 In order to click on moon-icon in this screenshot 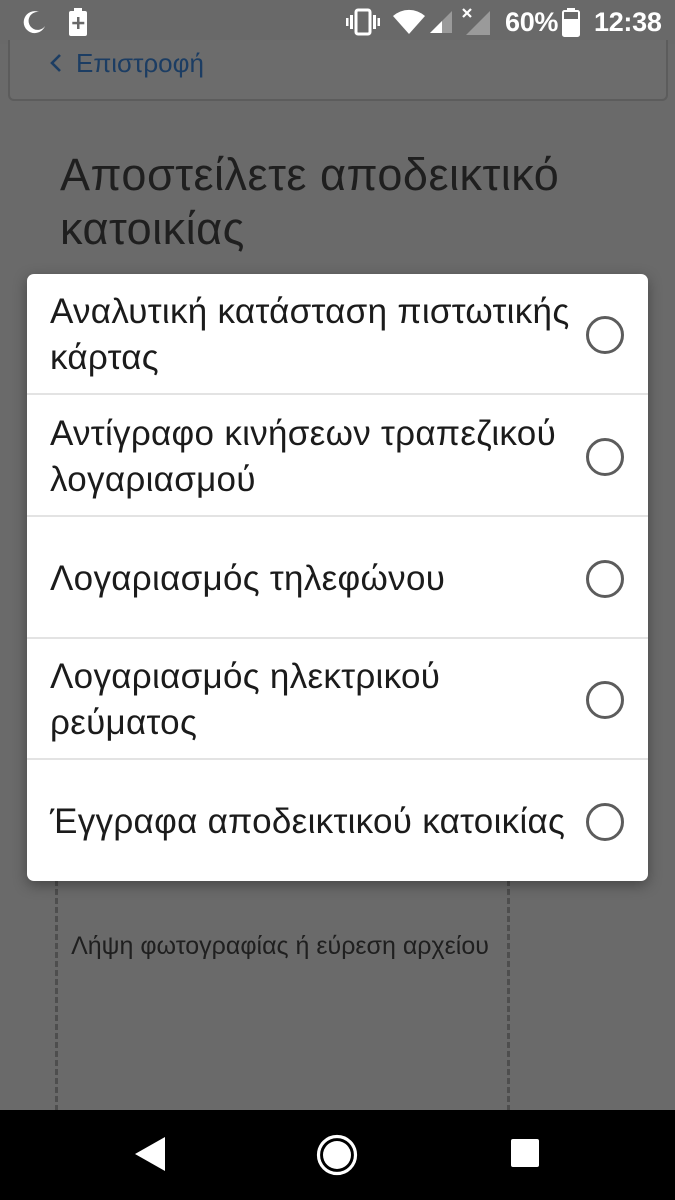, I will do `click(35, 22)`.